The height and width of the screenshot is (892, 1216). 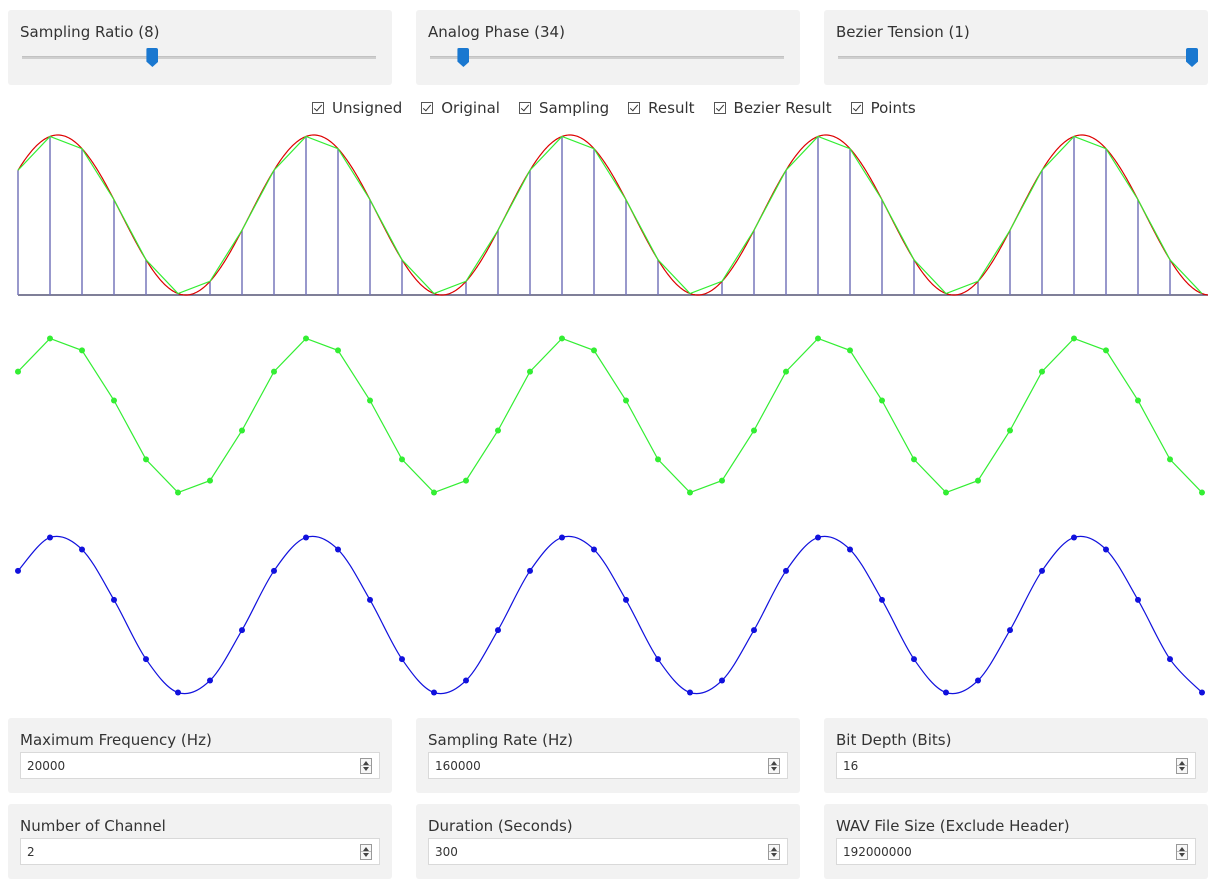 What do you see at coordinates (774, 766) in the screenshot?
I see `sampling-rate-spinner` at bounding box center [774, 766].